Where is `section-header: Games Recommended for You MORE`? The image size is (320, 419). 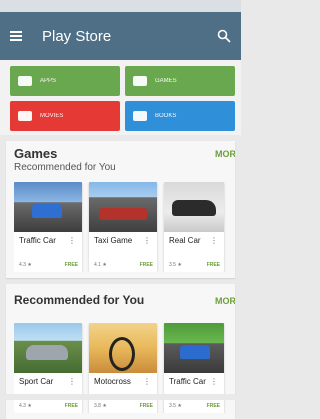 section-header: Games Recommended for You MORE is located at coordinates (124, 161).